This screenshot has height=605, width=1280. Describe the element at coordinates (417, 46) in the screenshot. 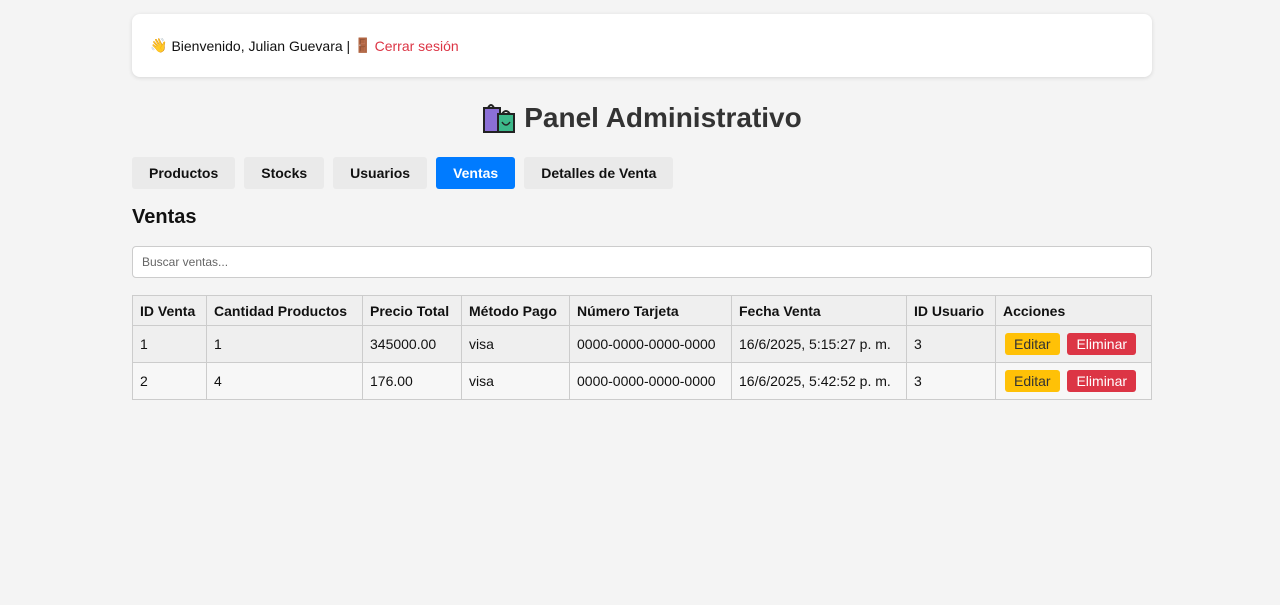

I see `logout-link: Cerrar sesión` at that location.